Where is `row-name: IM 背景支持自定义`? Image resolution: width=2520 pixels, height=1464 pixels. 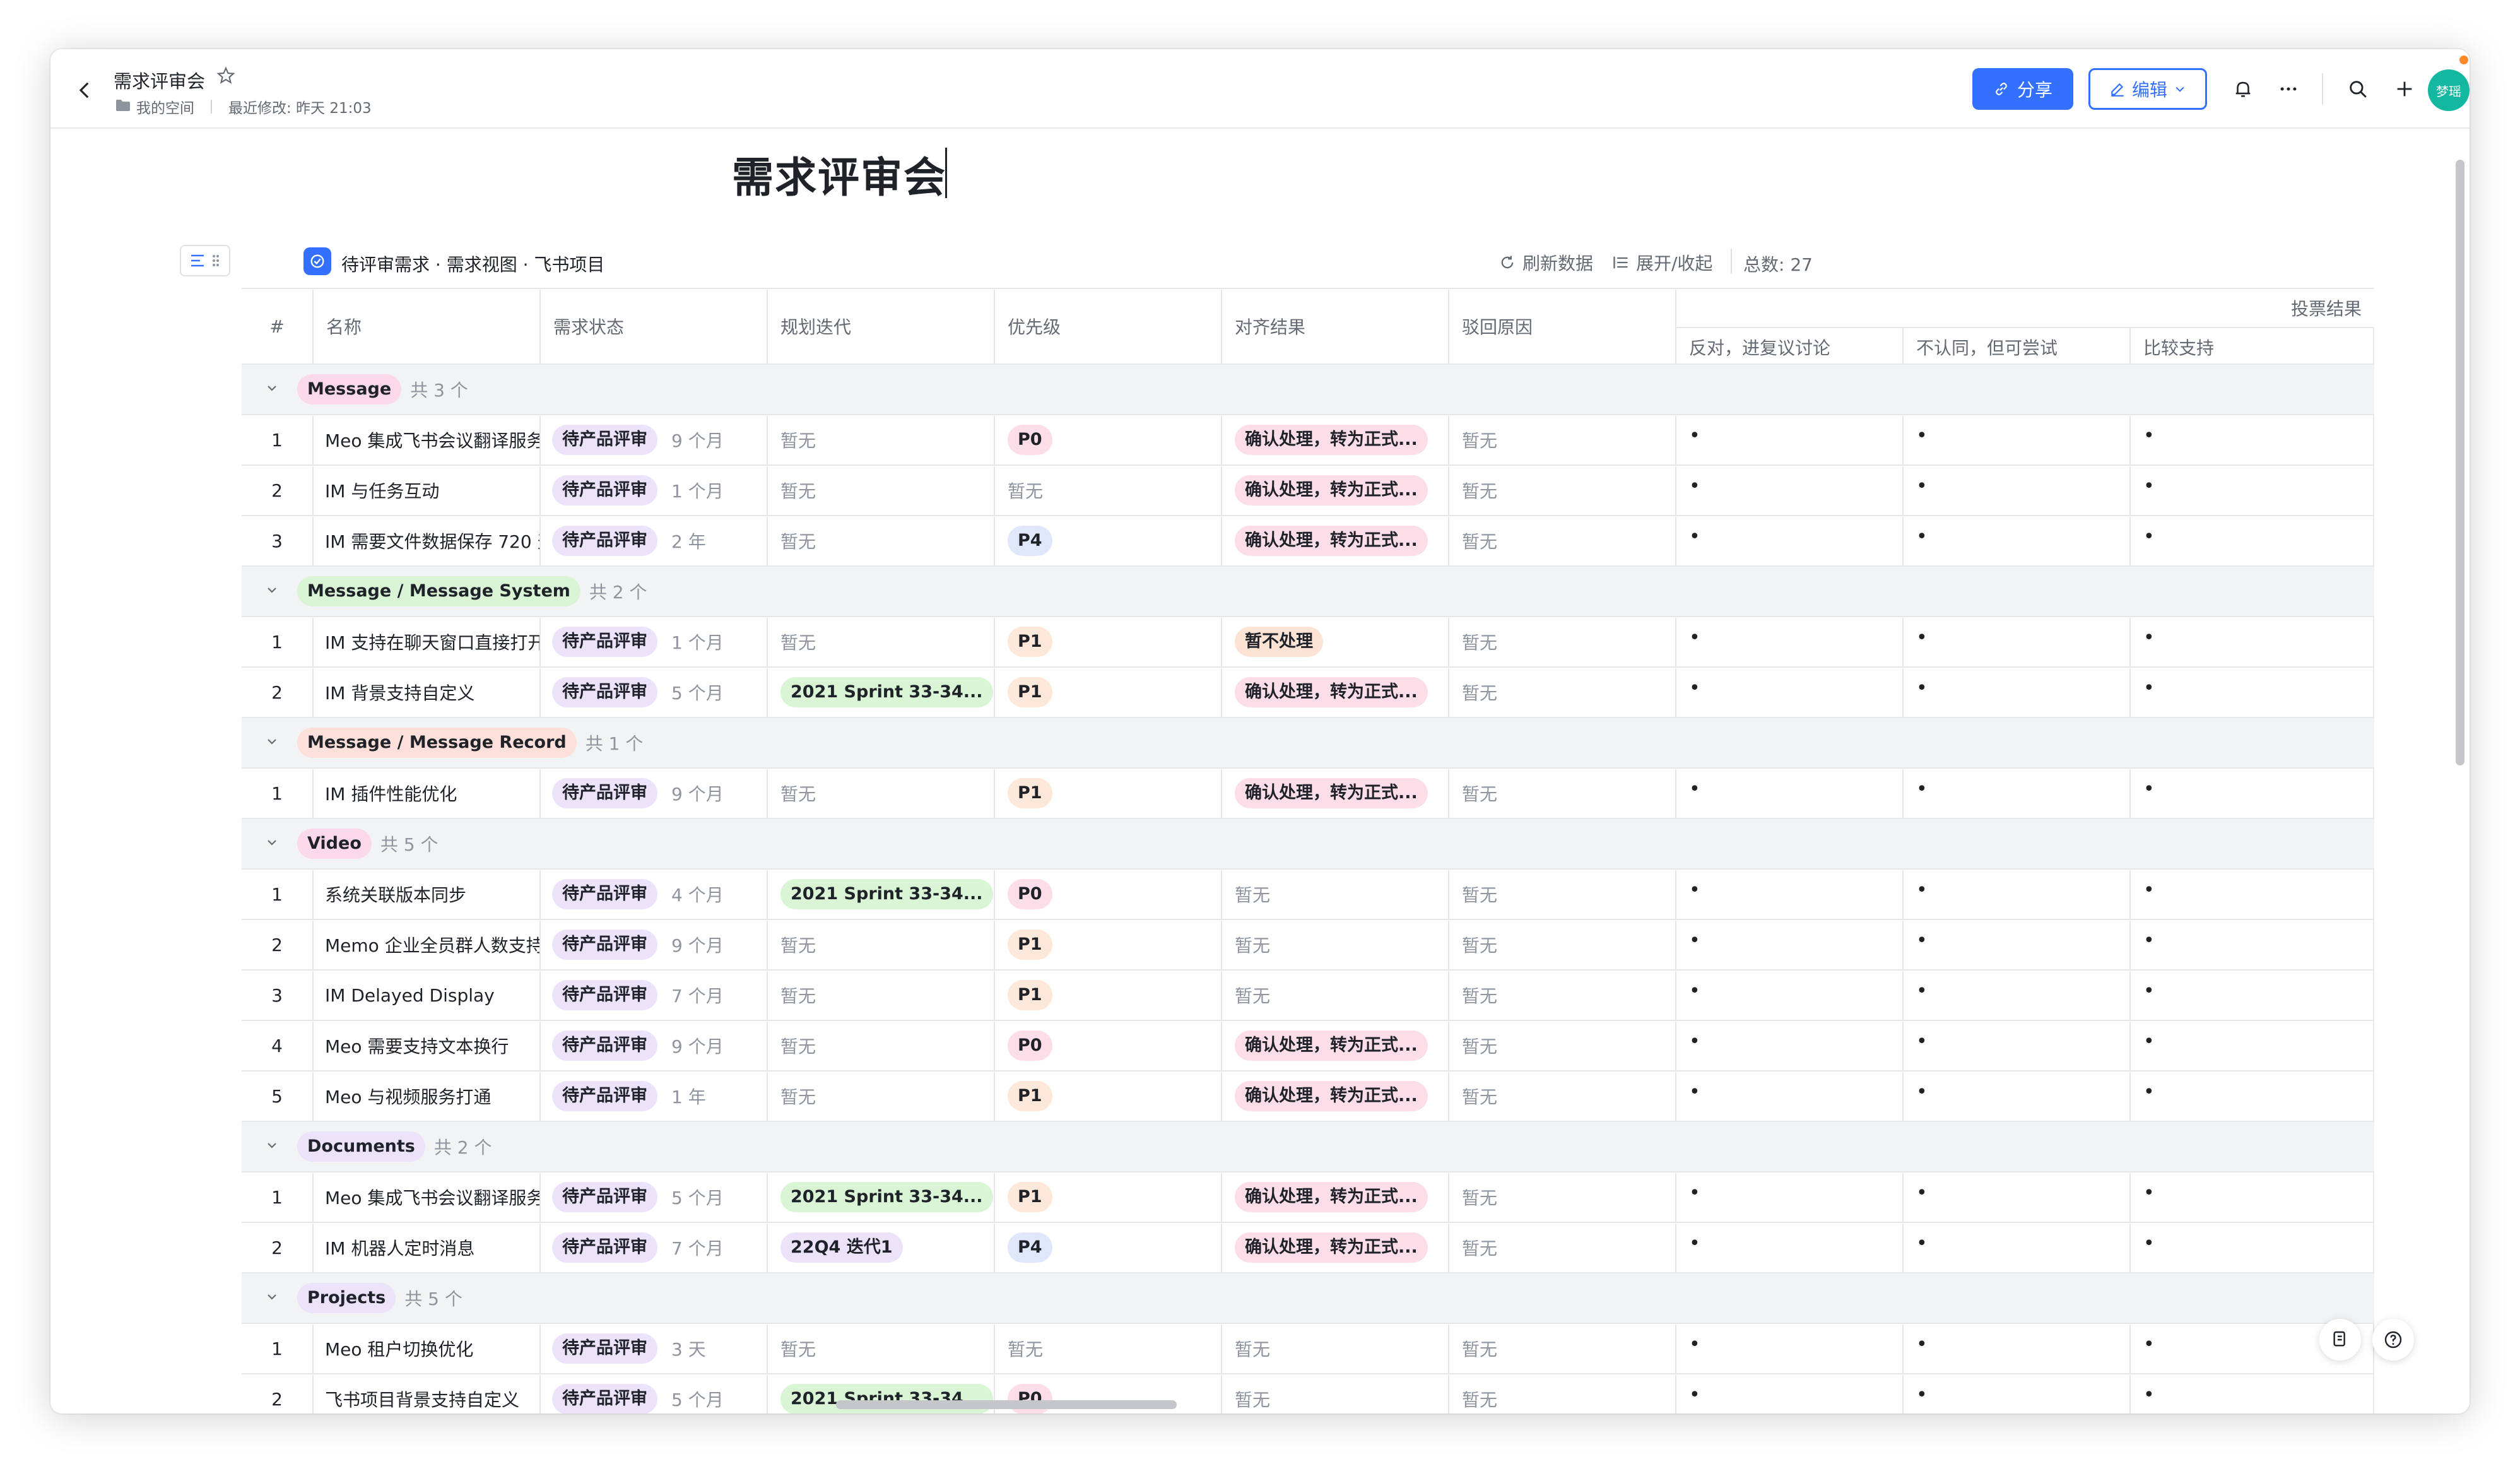
row-name: IM 背景支持自定义 is located at coordinates (428, 692).